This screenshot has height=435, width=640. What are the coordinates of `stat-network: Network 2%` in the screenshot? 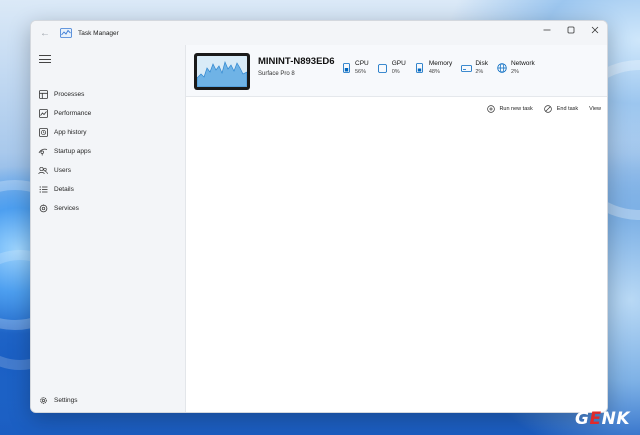 It's located at (515, 68).